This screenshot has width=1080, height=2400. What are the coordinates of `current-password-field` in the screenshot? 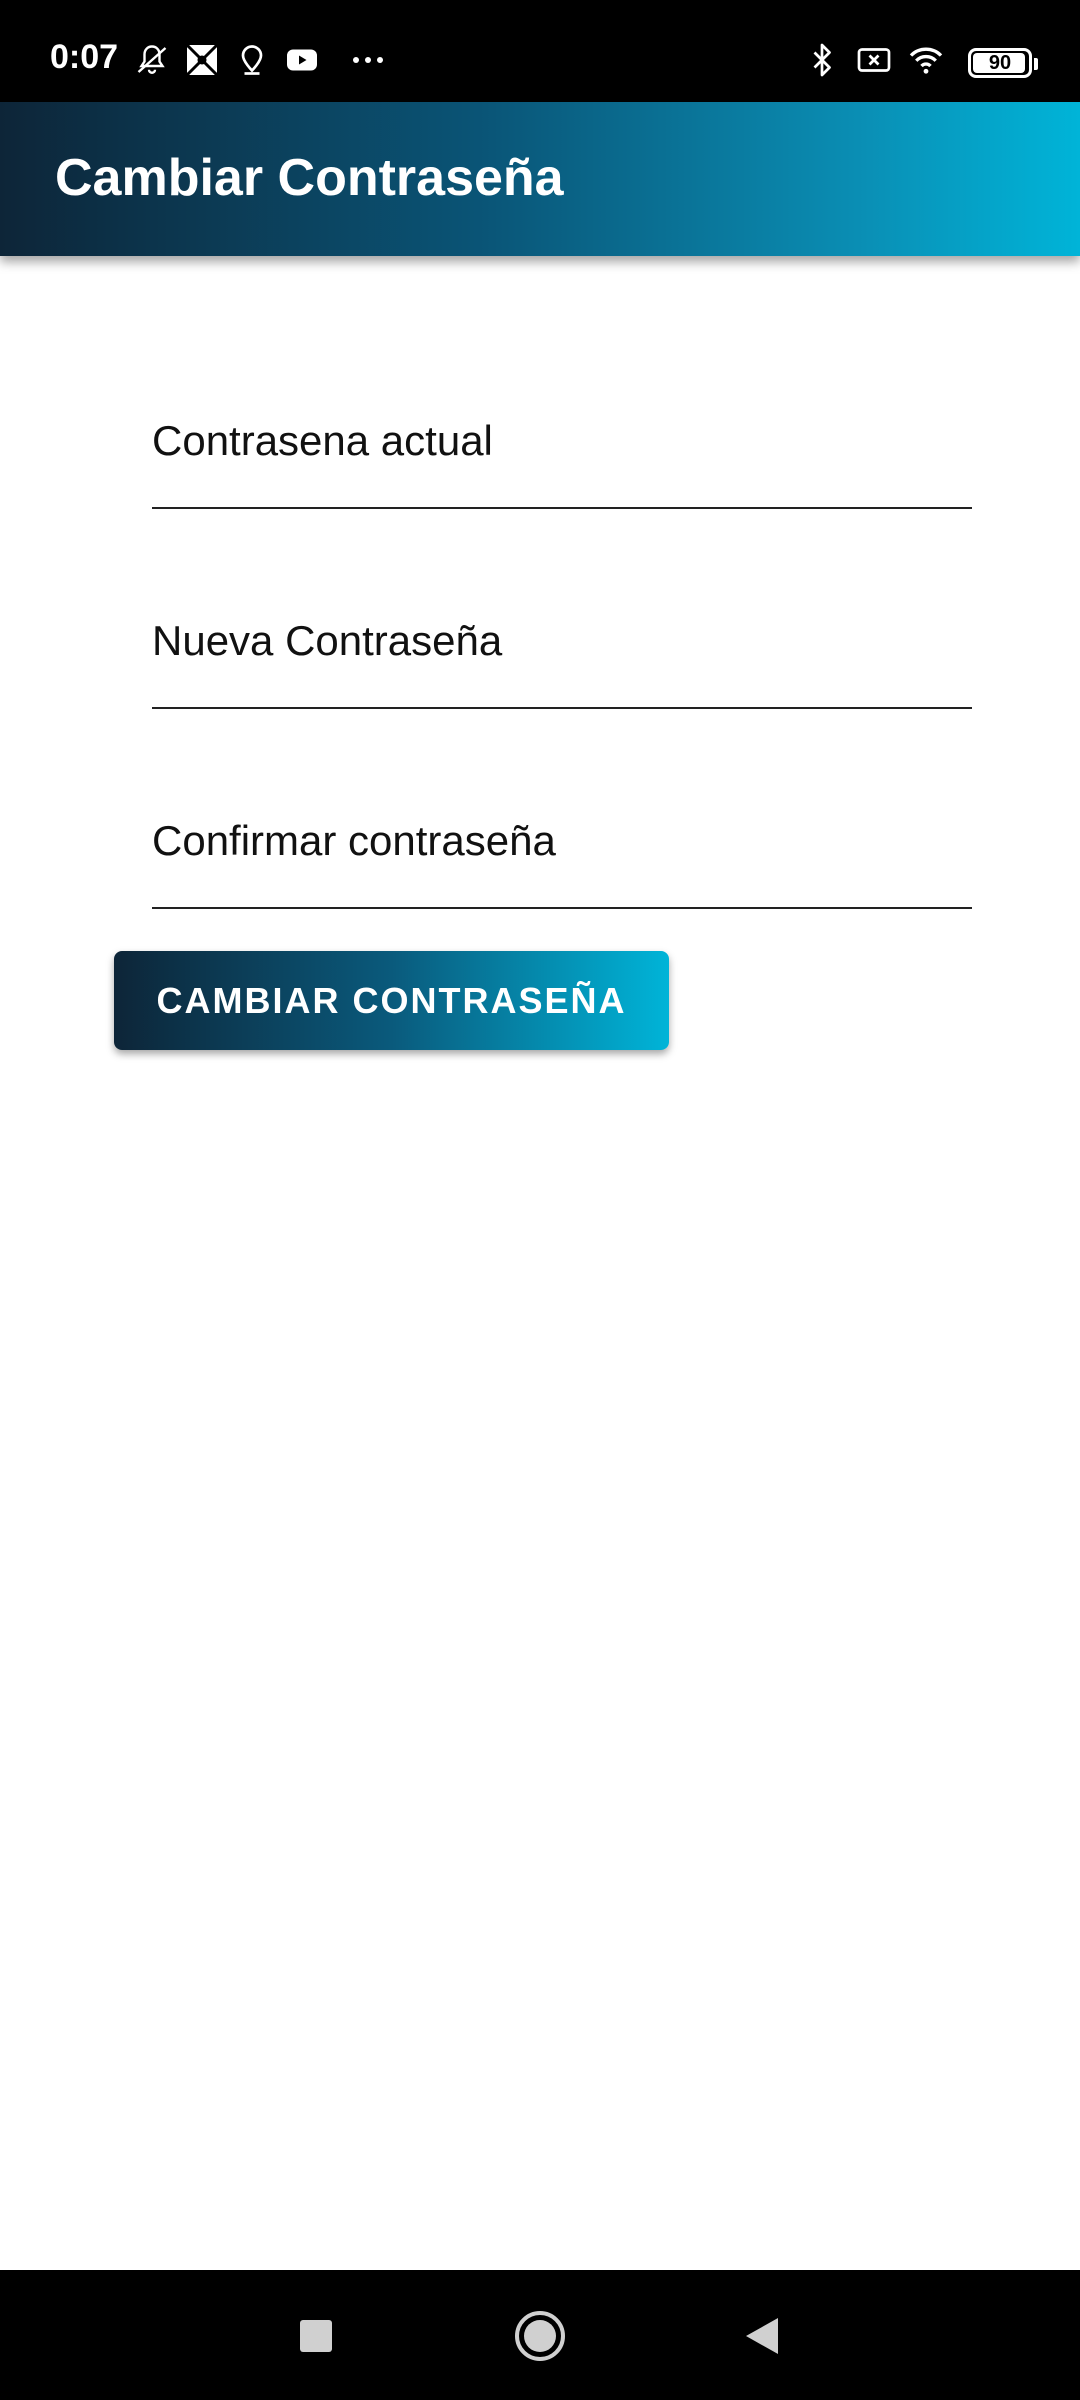 It's located at (562, 453).